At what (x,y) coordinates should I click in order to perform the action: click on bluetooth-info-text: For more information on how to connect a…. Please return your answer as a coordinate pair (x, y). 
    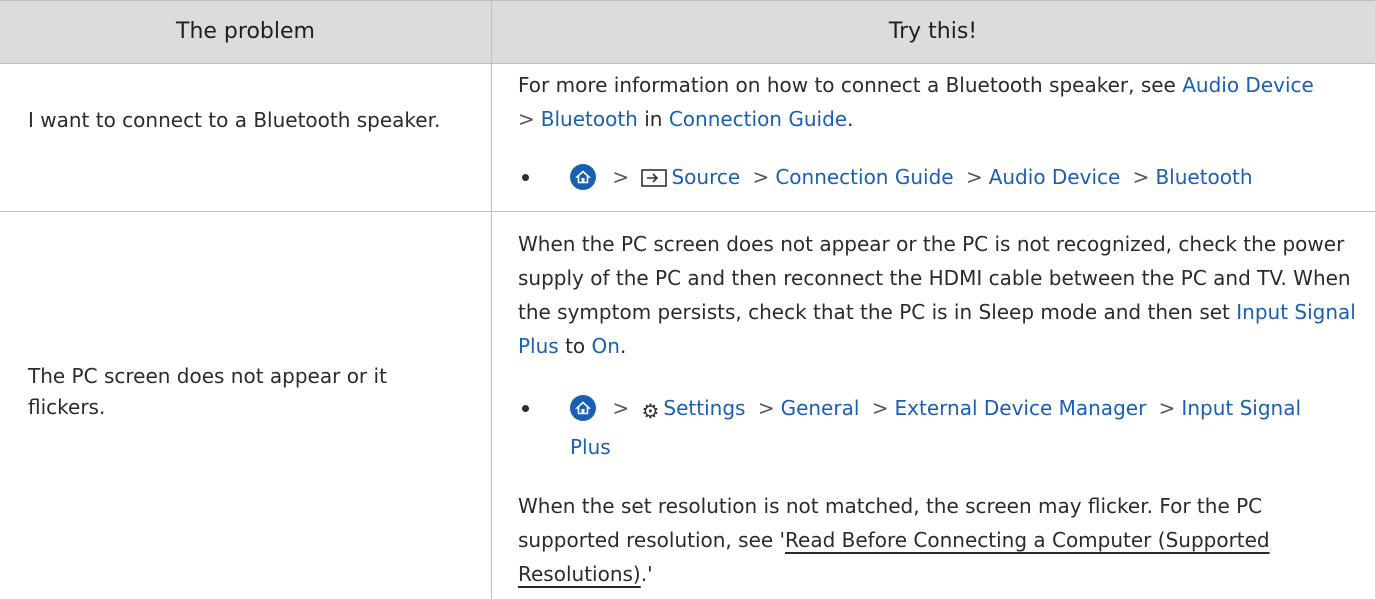
    Looking at the image, I should click on (916, 102).